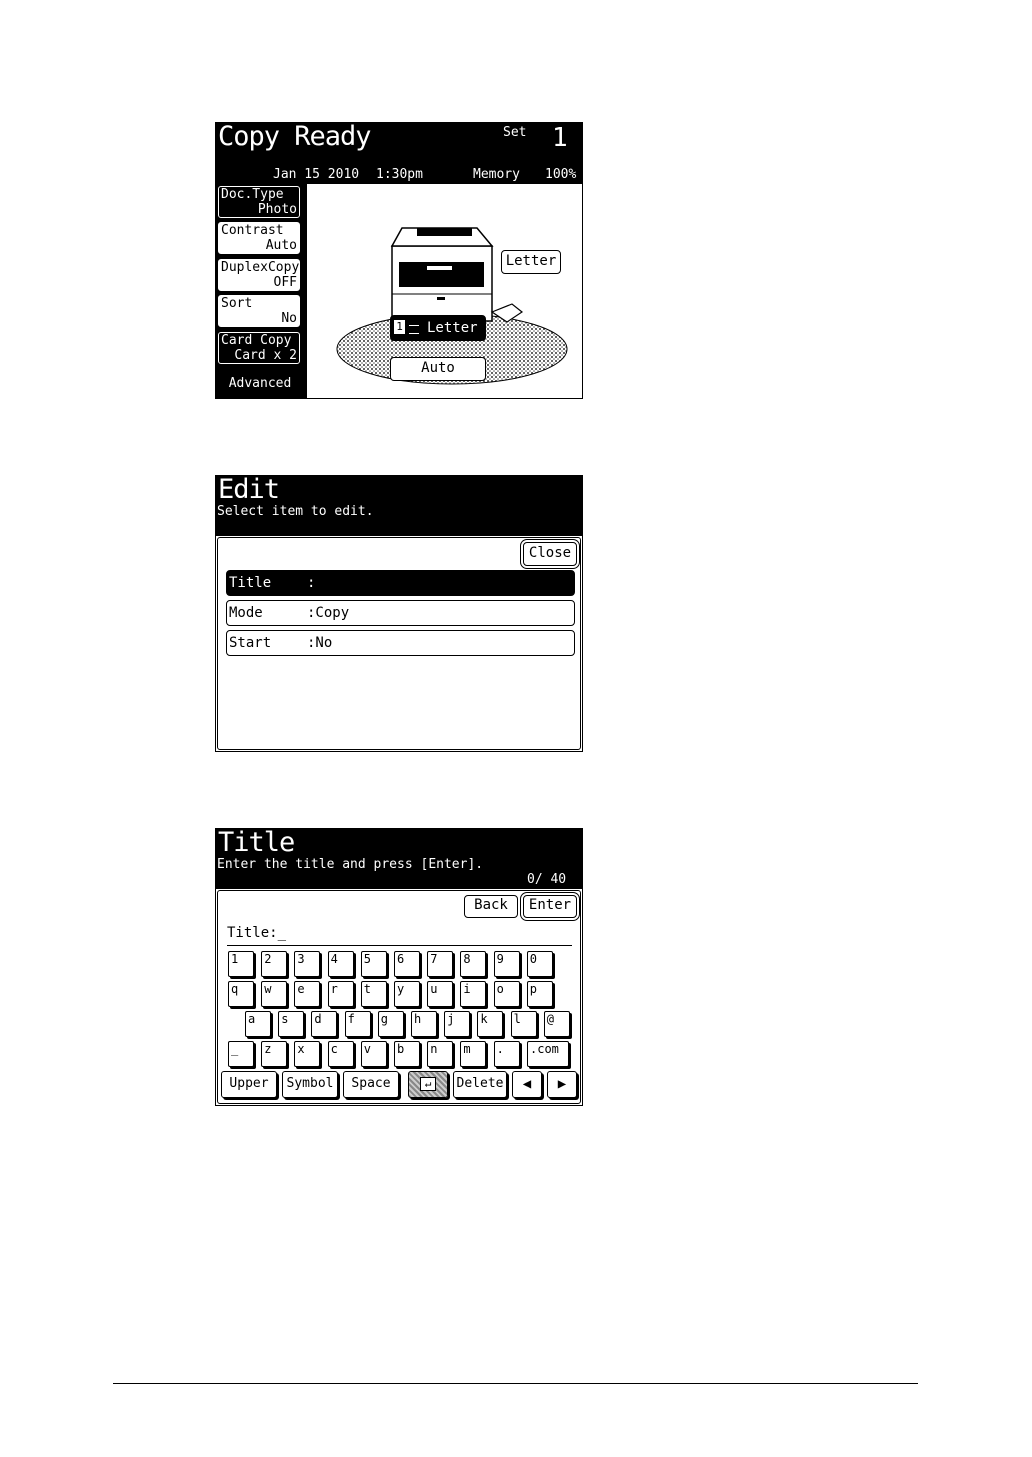  What do you see at coordinates (307, 994) in the screenshot?
I see `key-e: e` at bounding box center [307, 994].